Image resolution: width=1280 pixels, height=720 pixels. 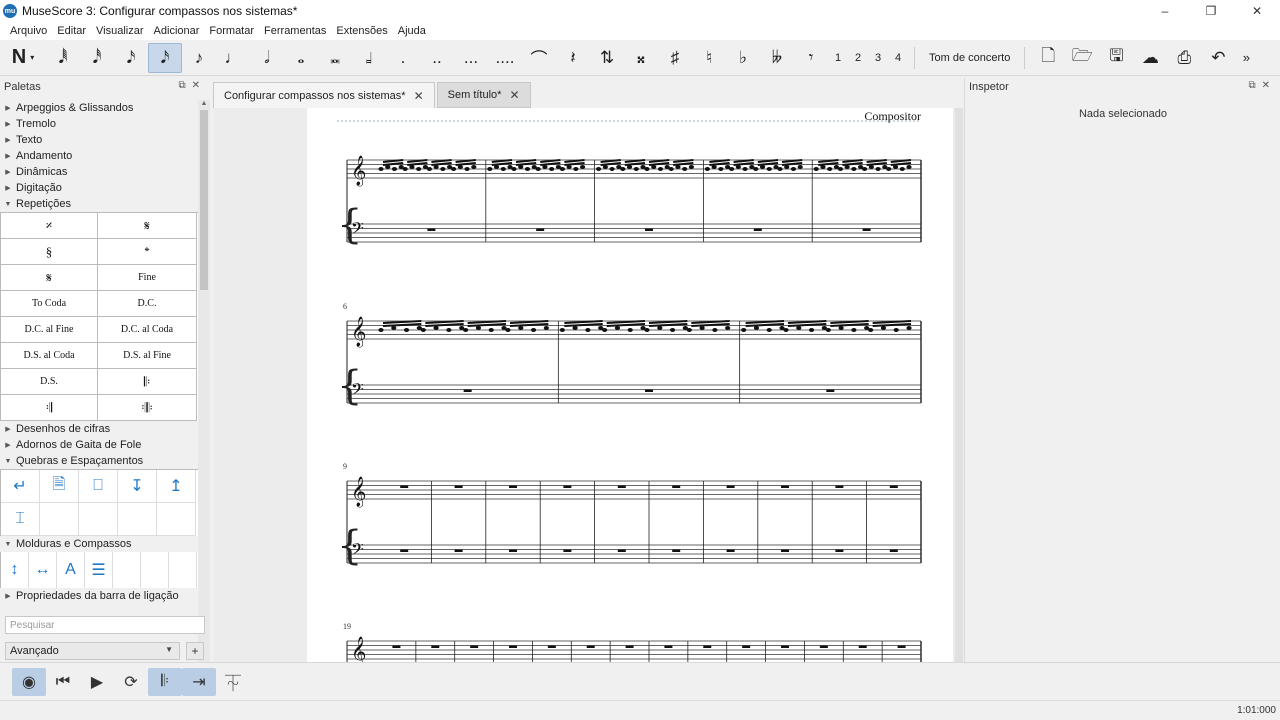 What do you see at coordinates (301, 58) in the screenshot?
I see `whole-note-icon: 𝅝` at bounding box center [301, 58].